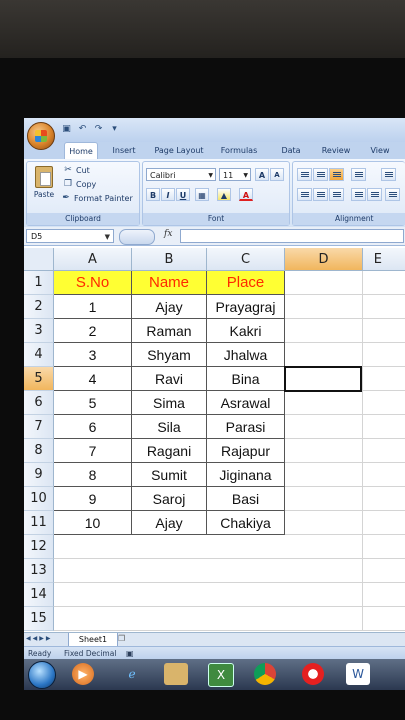 Image resolution: width=405 pixels, height=720 pixels. I want to click on qat-dropdown-icon: ▾, so click(114, 129).